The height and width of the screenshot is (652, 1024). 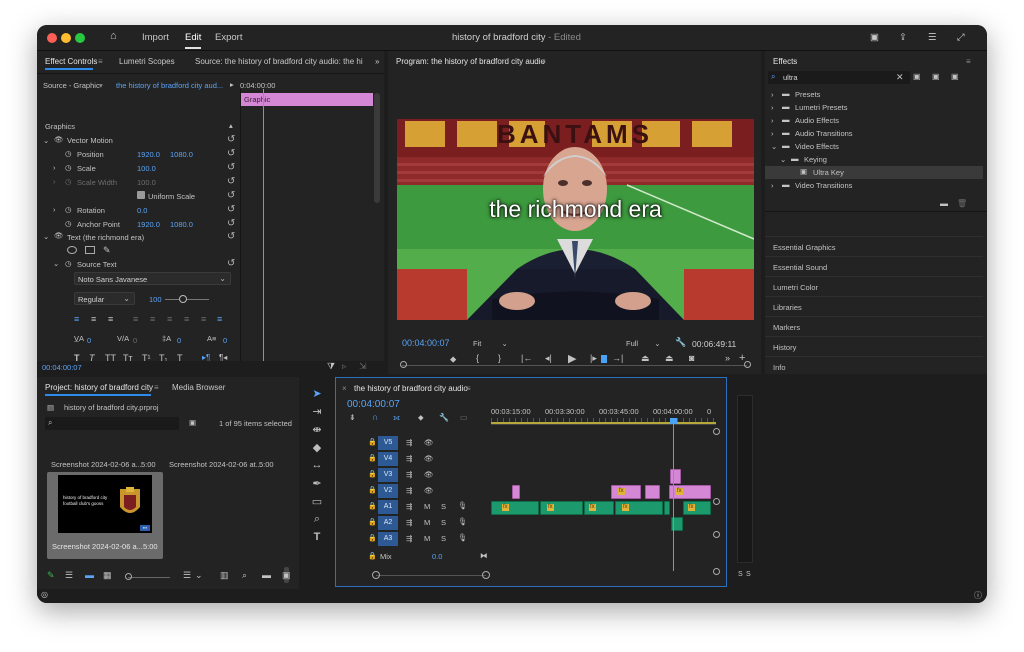 I want to click on tab-lumetri-scopes: Lumetri Scopes, so click(x=147, y=61).